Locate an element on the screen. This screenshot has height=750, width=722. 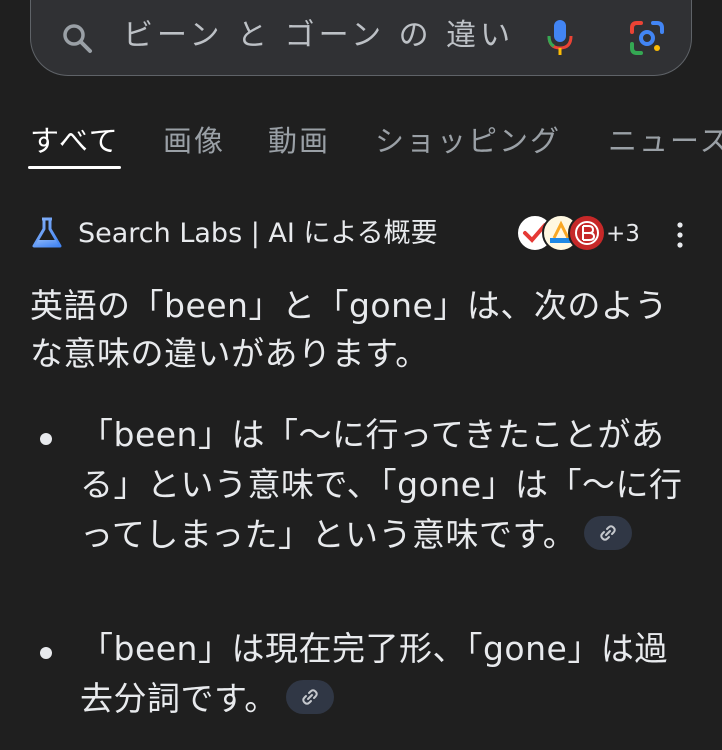
source-avatar-3-icon is located at coordinates (587, 233).